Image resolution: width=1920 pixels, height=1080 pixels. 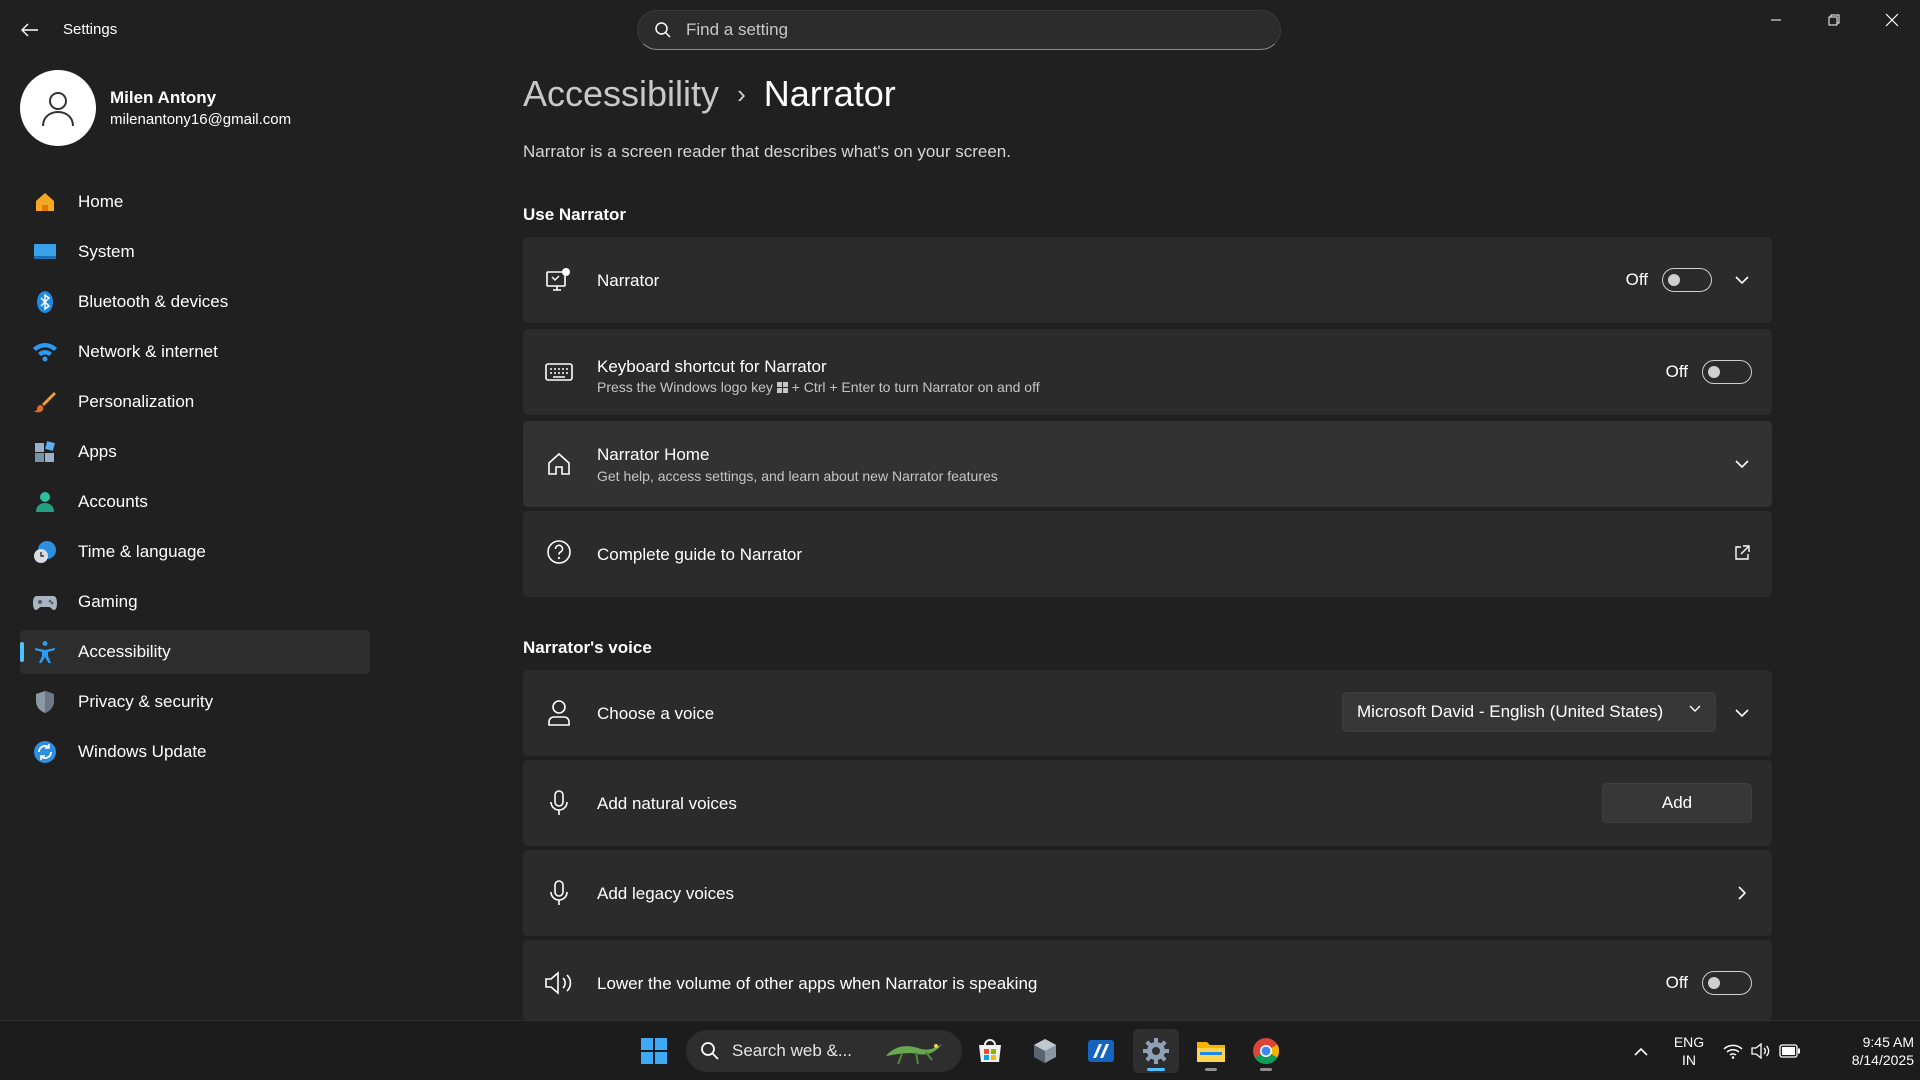 I want to click on sidebar-item-privacy: Privacy & security, so click(x=195, y=702).